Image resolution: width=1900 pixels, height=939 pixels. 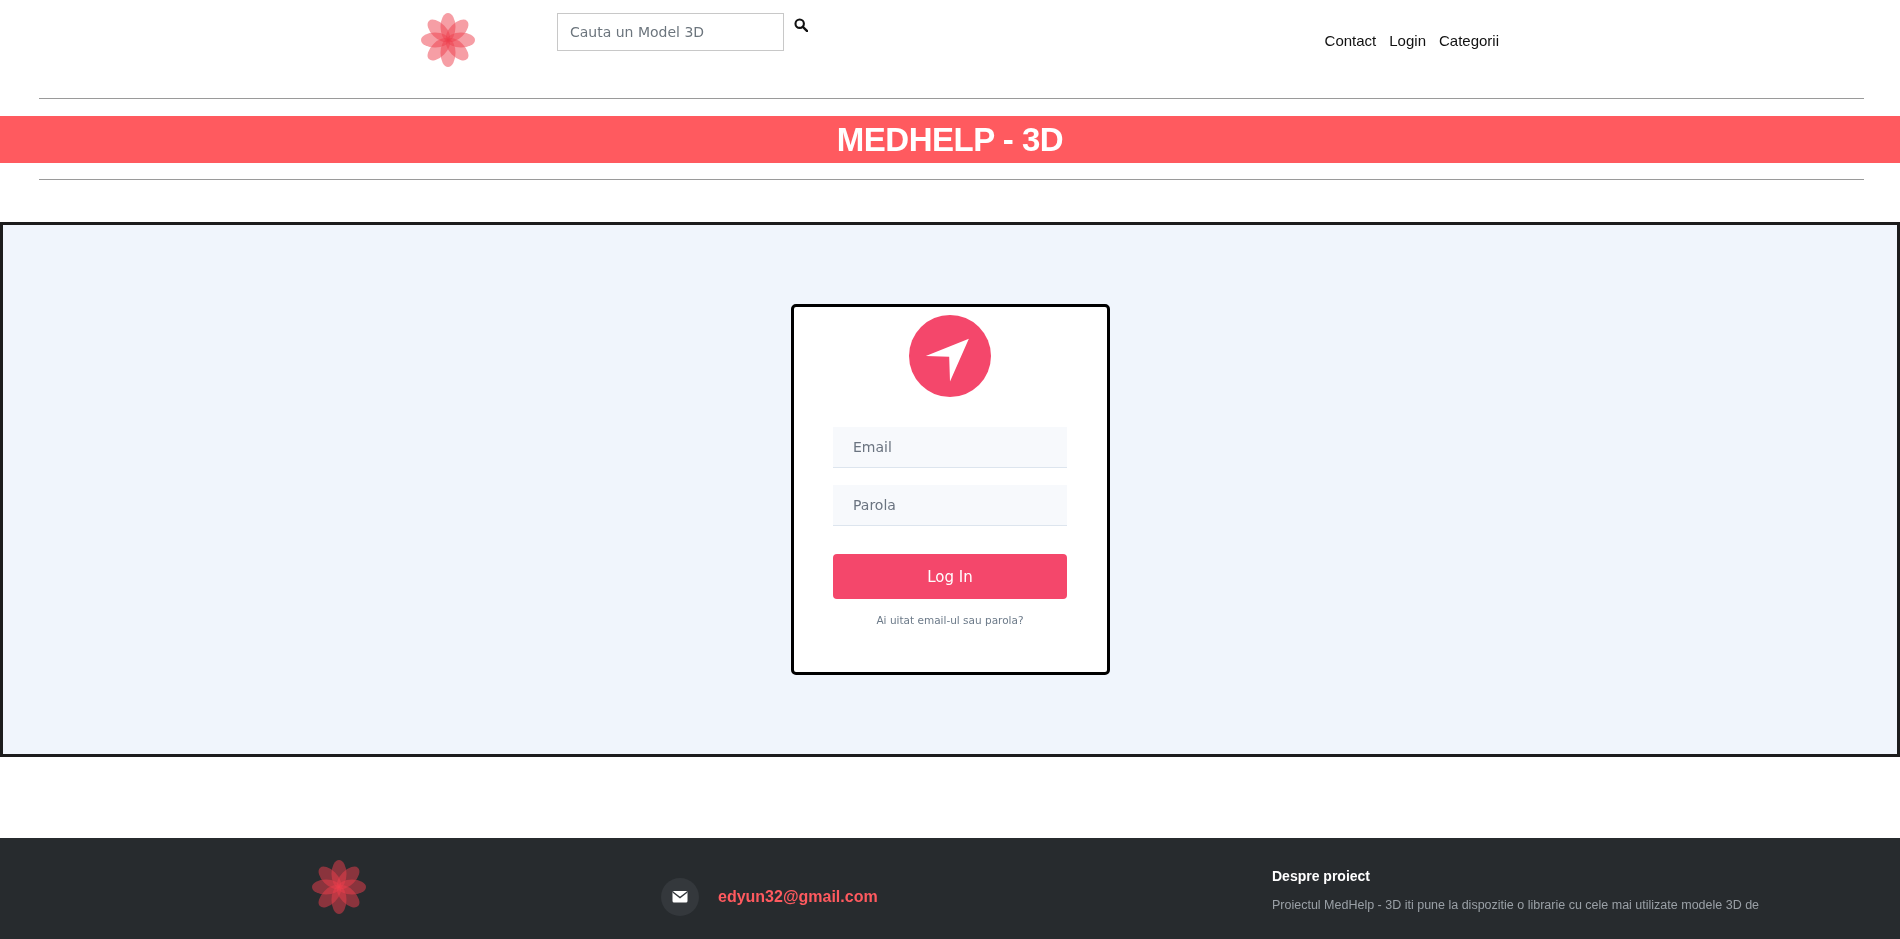 I want to click on nav-link: Contact, so click(x=1350, y=40).